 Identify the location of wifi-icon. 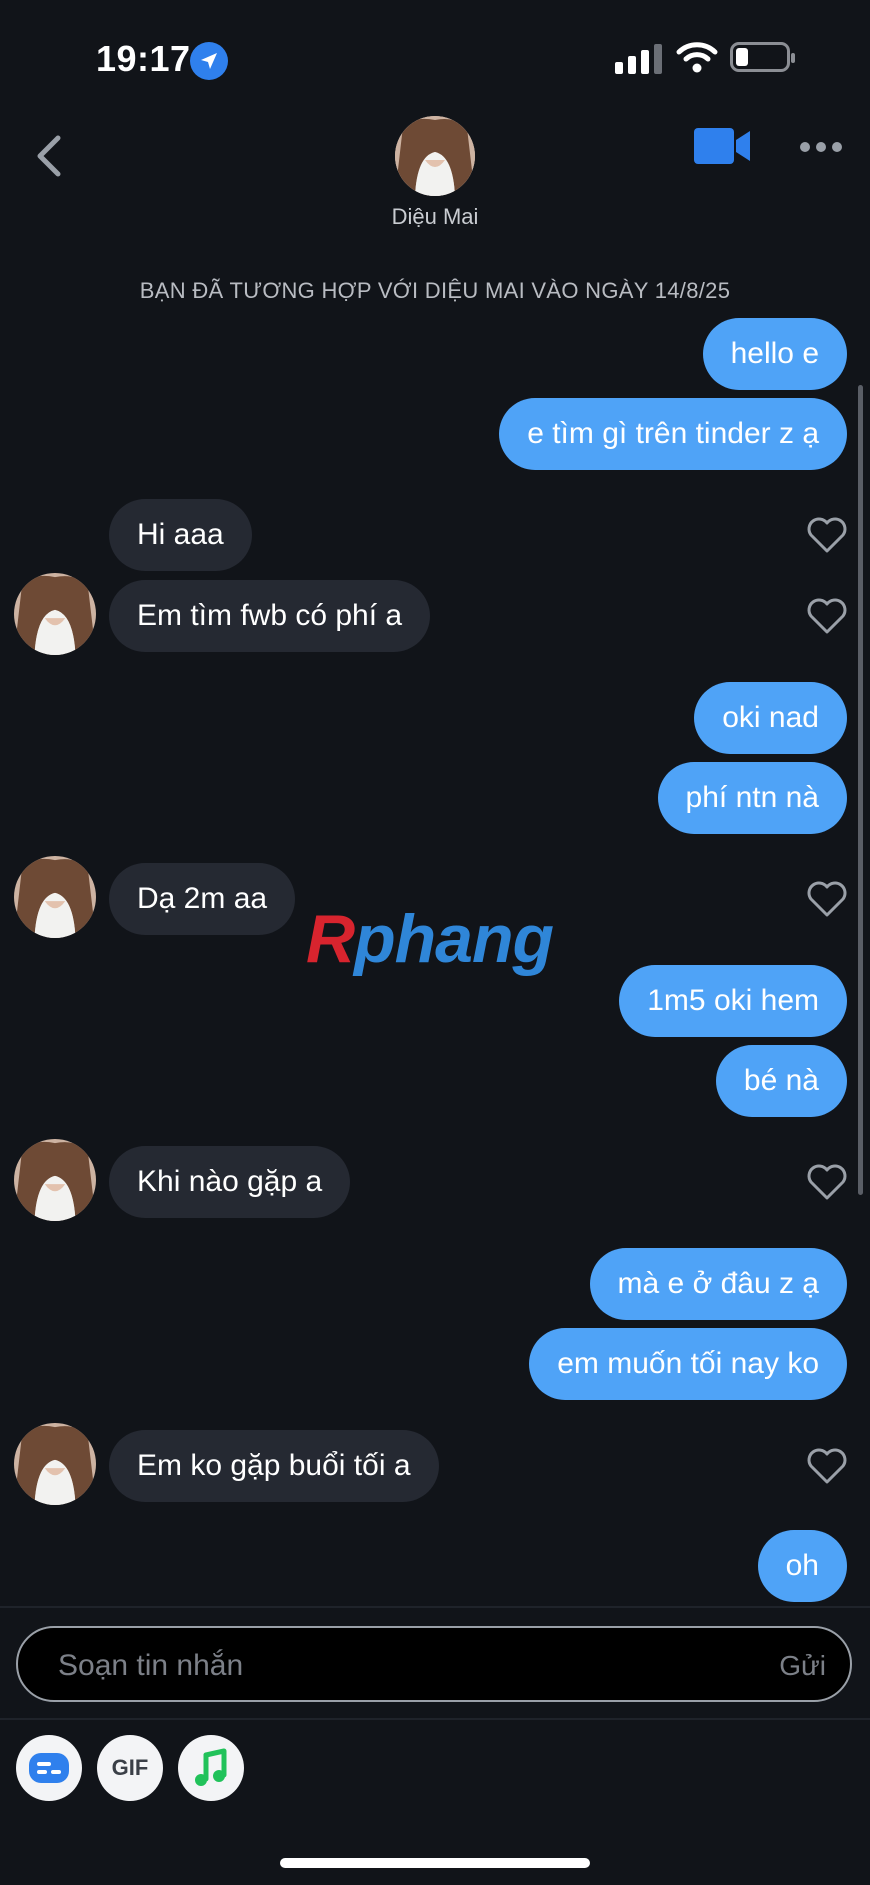
(697, 57).